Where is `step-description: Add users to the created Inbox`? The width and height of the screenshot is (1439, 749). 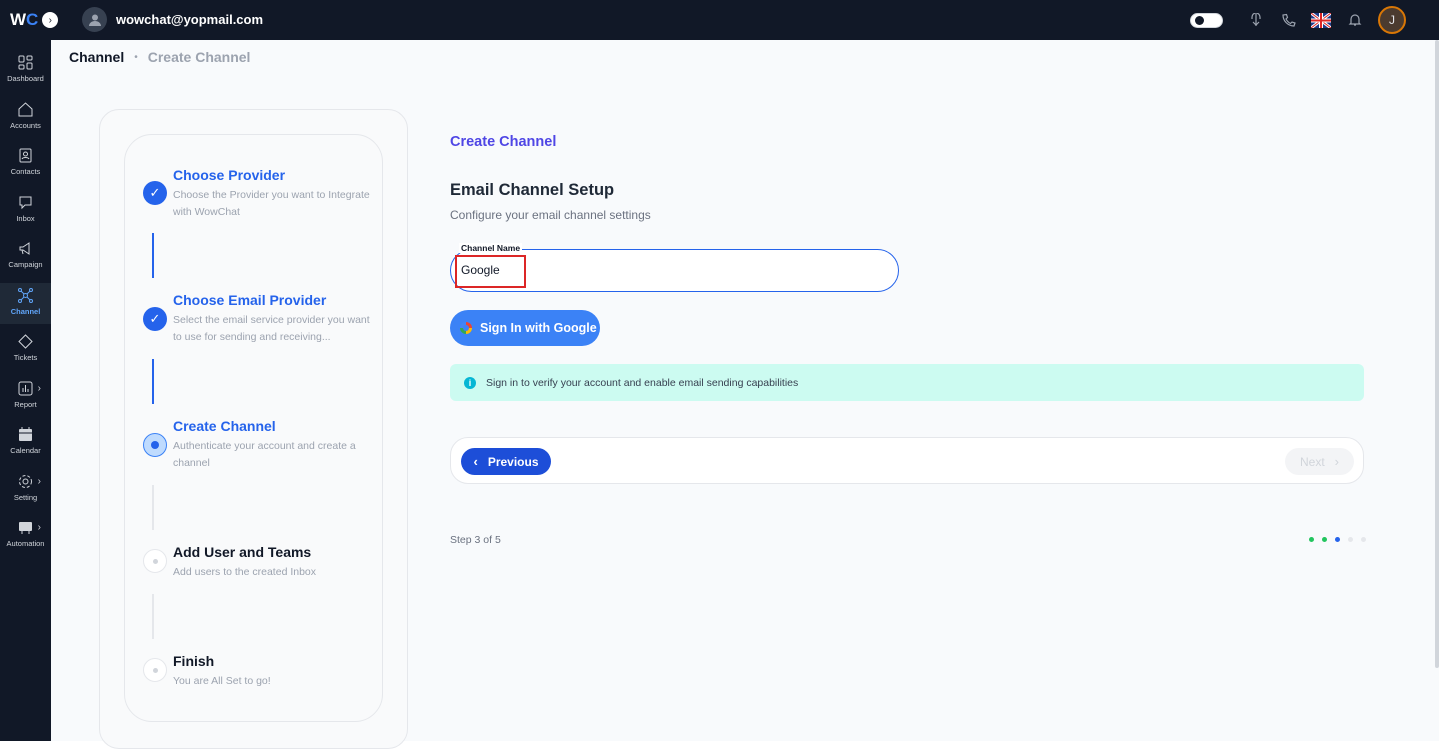
step-description: Add users to the created Inbox is located at coordinates (245, 572).